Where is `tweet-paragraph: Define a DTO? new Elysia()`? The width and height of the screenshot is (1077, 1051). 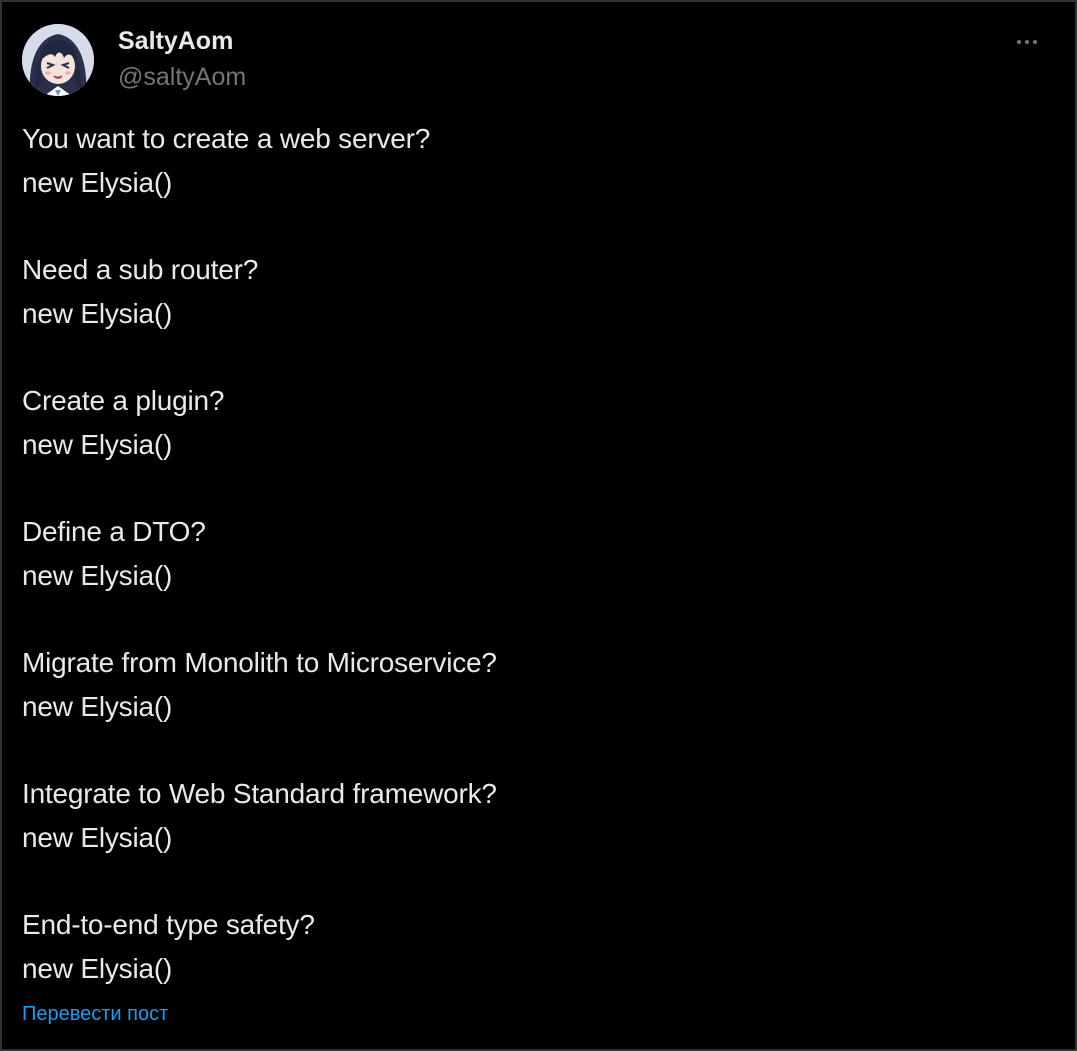 tweet-paragraph: Define a DTO? new Elysia() is located at coordinates (538, 554).